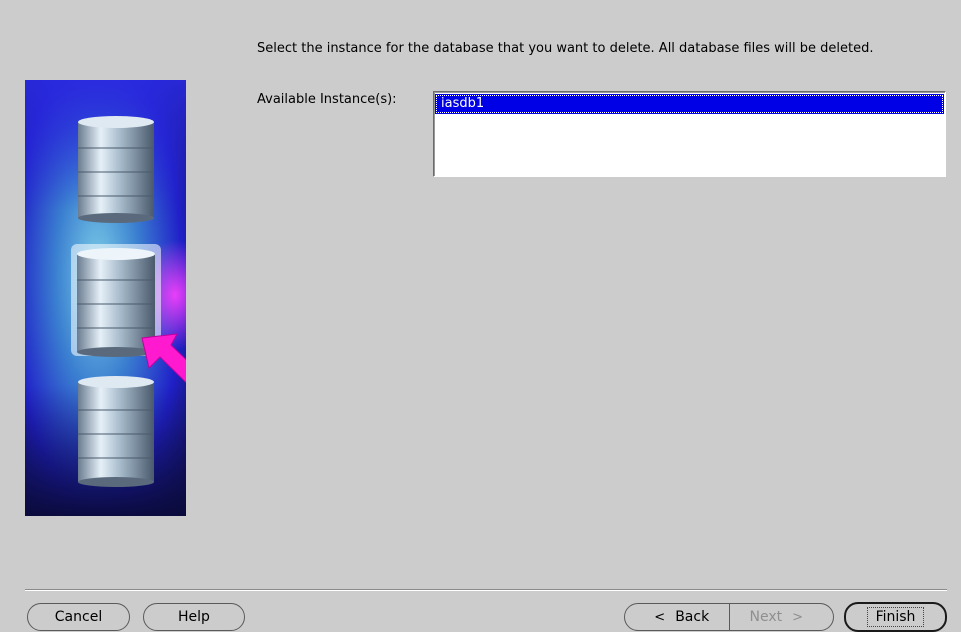 The height and width of the screenshot is (632, 961). Describe the element at coordinates (692, 617) in the screenshot. I see `back-button-label: Back` at that location.